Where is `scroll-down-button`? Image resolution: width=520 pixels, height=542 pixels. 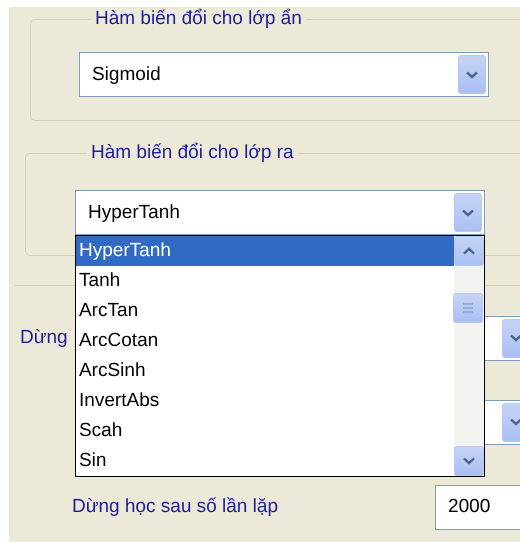
scroll-down-button is located at coordinates (469, 461).